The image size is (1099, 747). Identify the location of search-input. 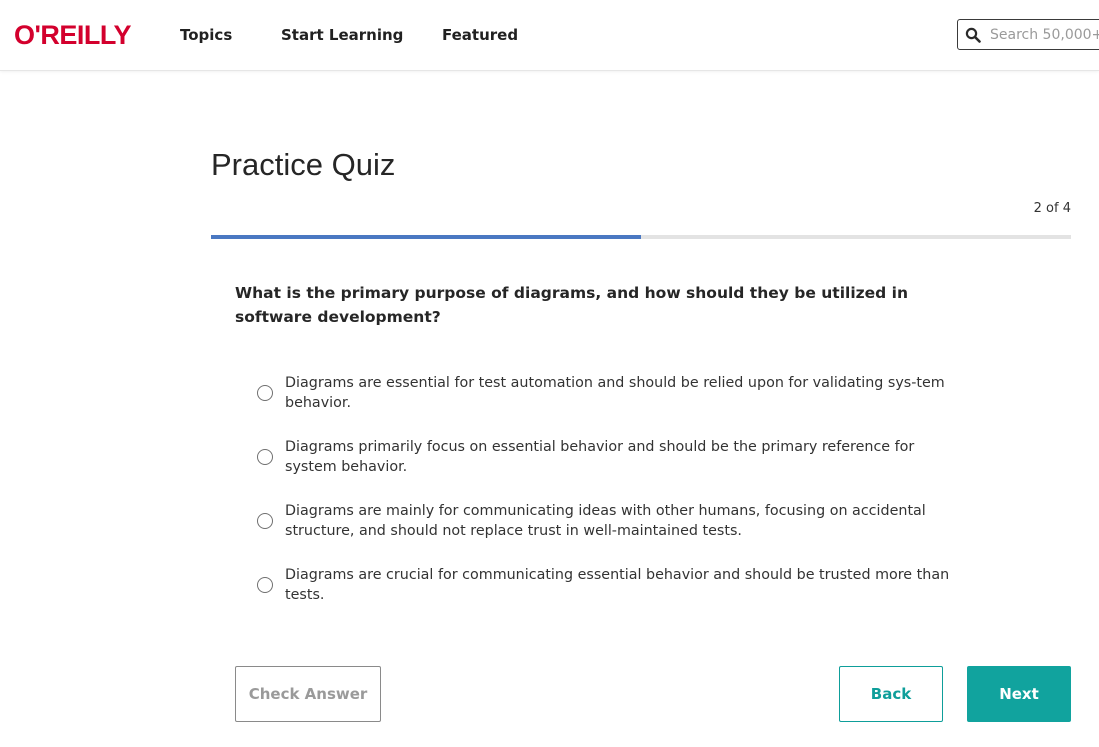
(1043, 35).